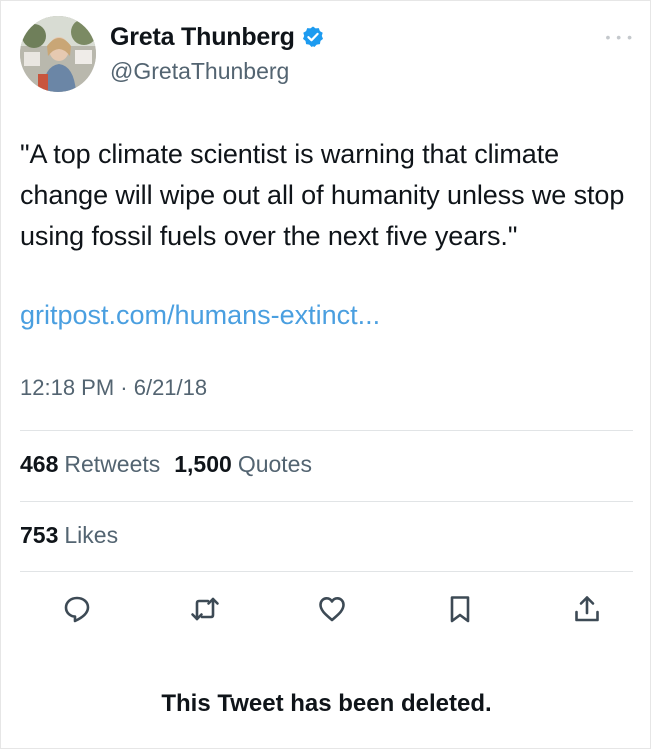  Describe the element at coordinates (217, 71) in the screenshot. I see `user-handle: @GretaThunberg` at that location.